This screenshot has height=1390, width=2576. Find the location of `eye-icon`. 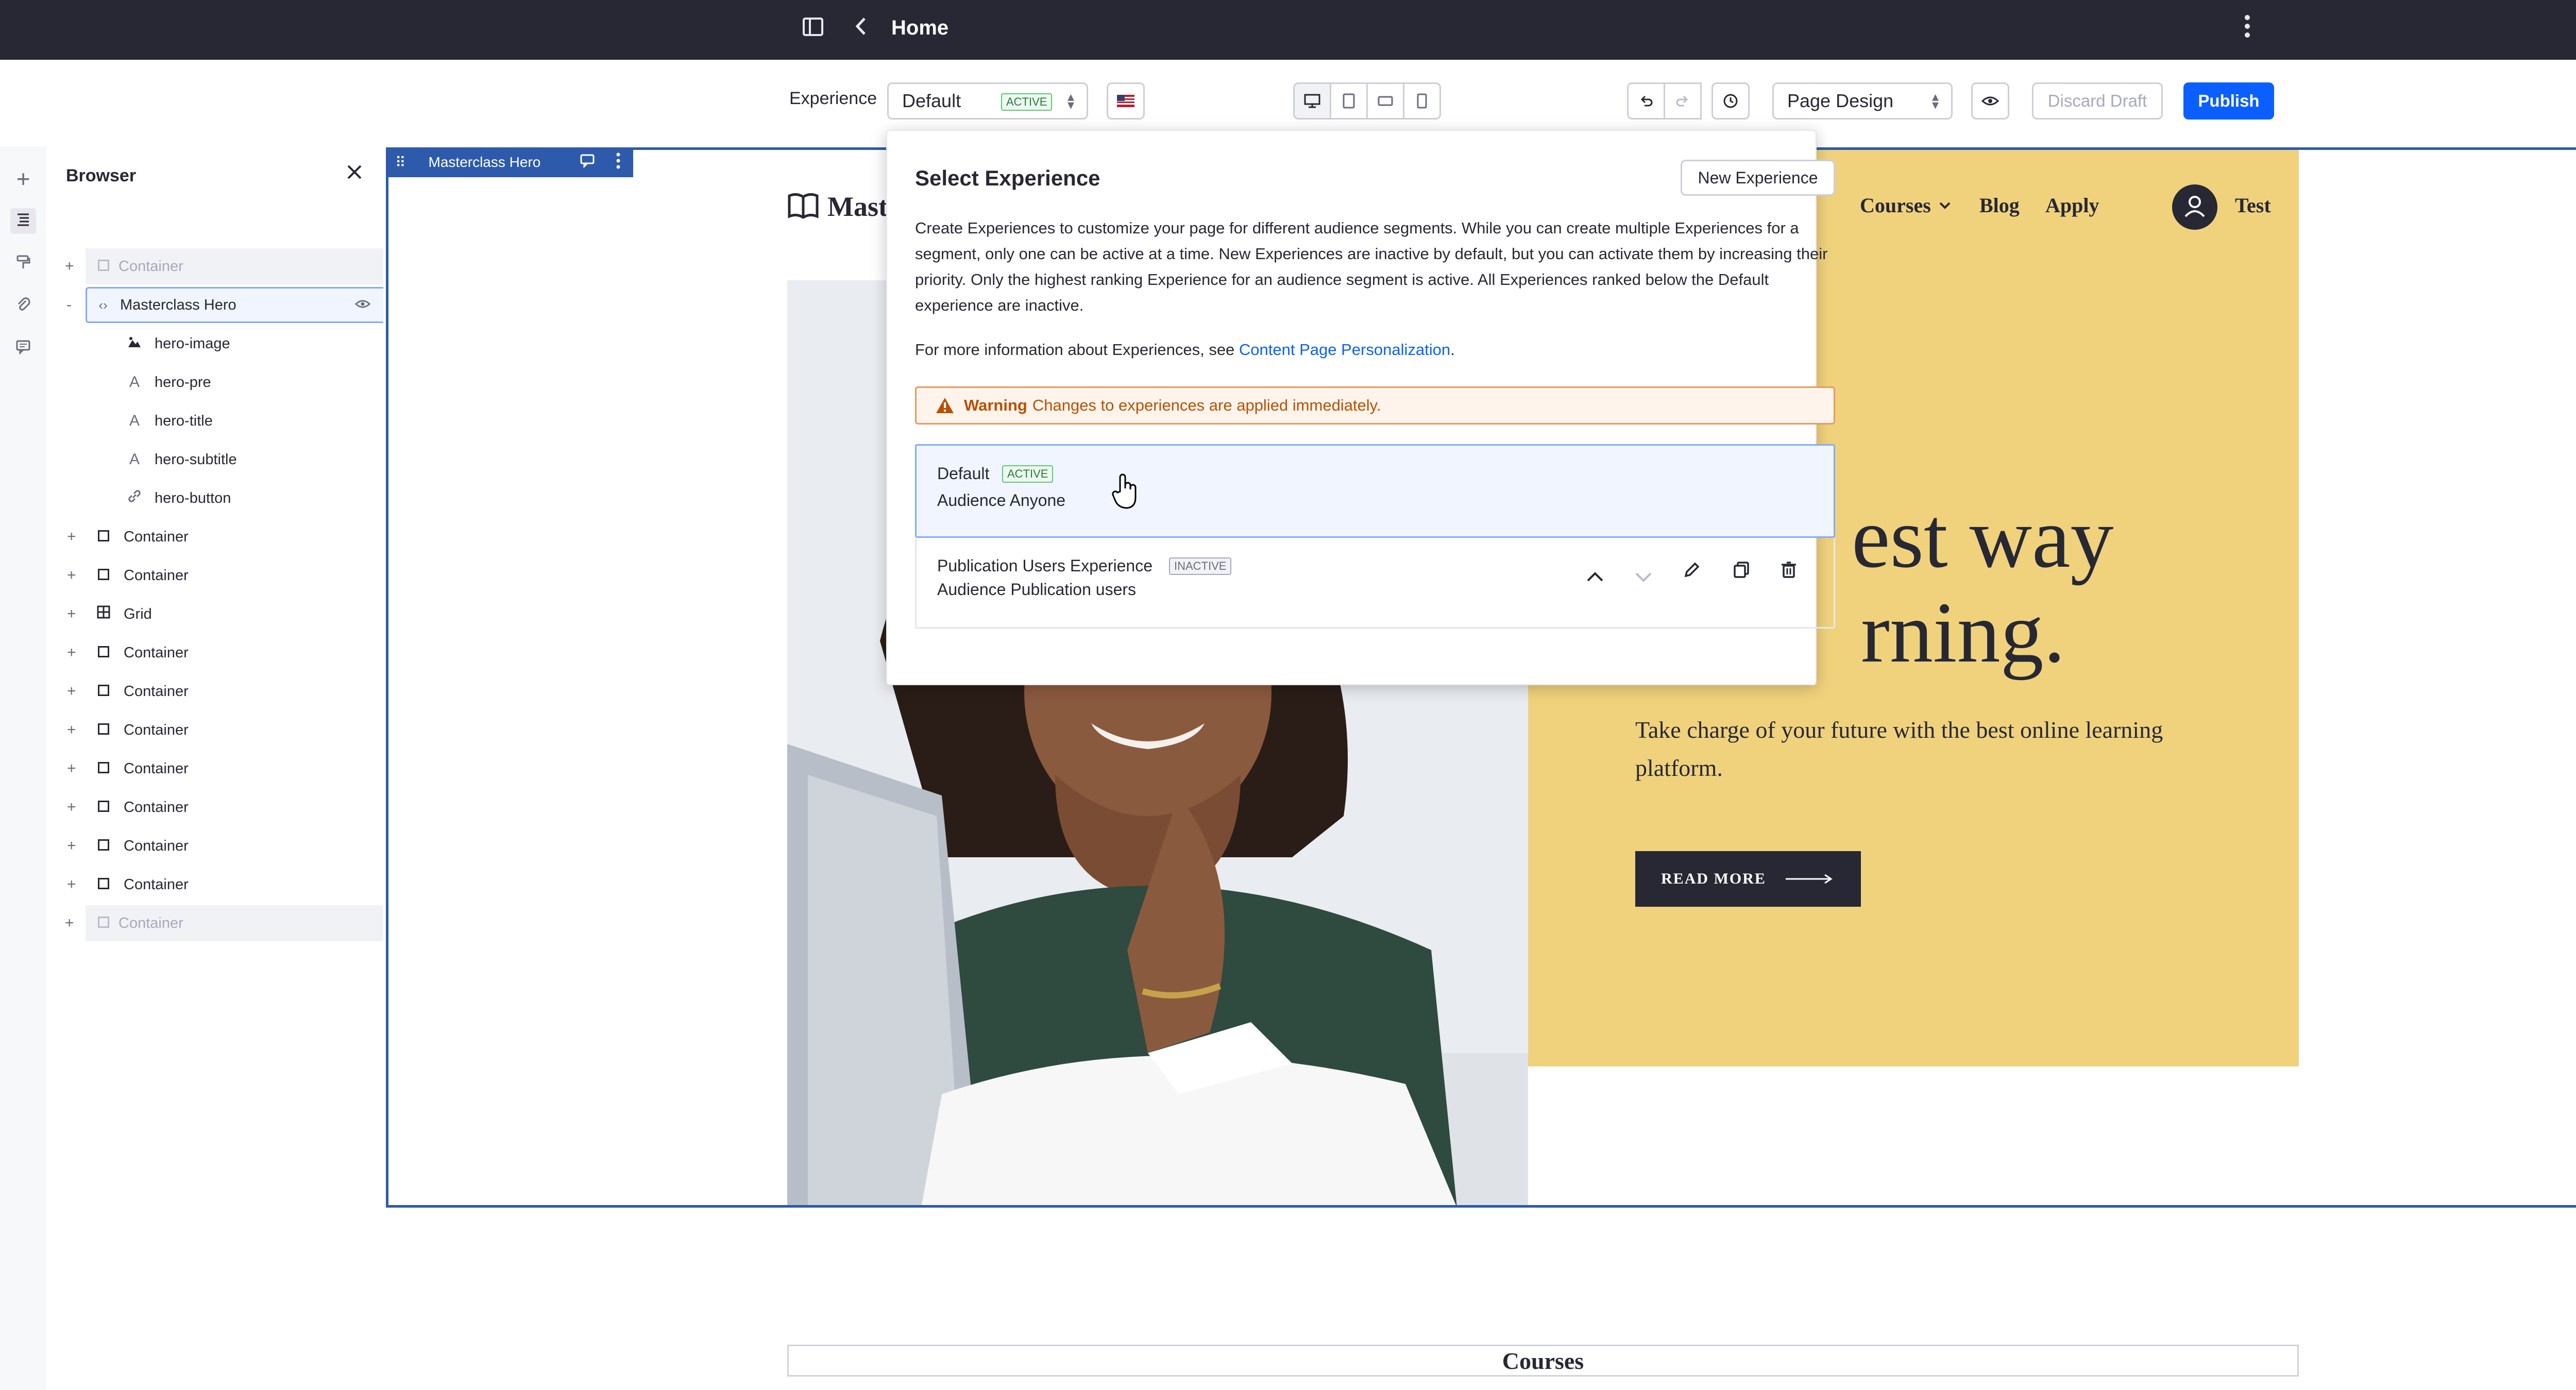

eye-icon is located at coordinates (362, 305).